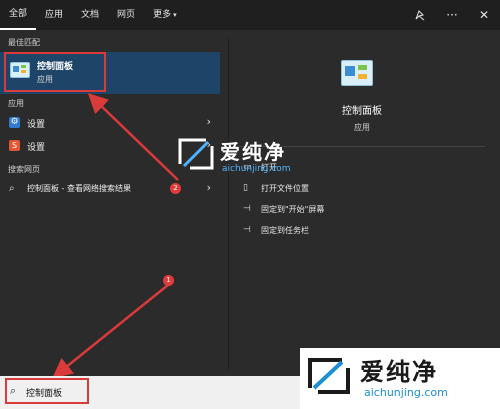 The width and height of the screenshot is (500, 409). Describe the element at coordinates (55, 72) in the screenshot. I see `annotation-highlight-box` at that location.